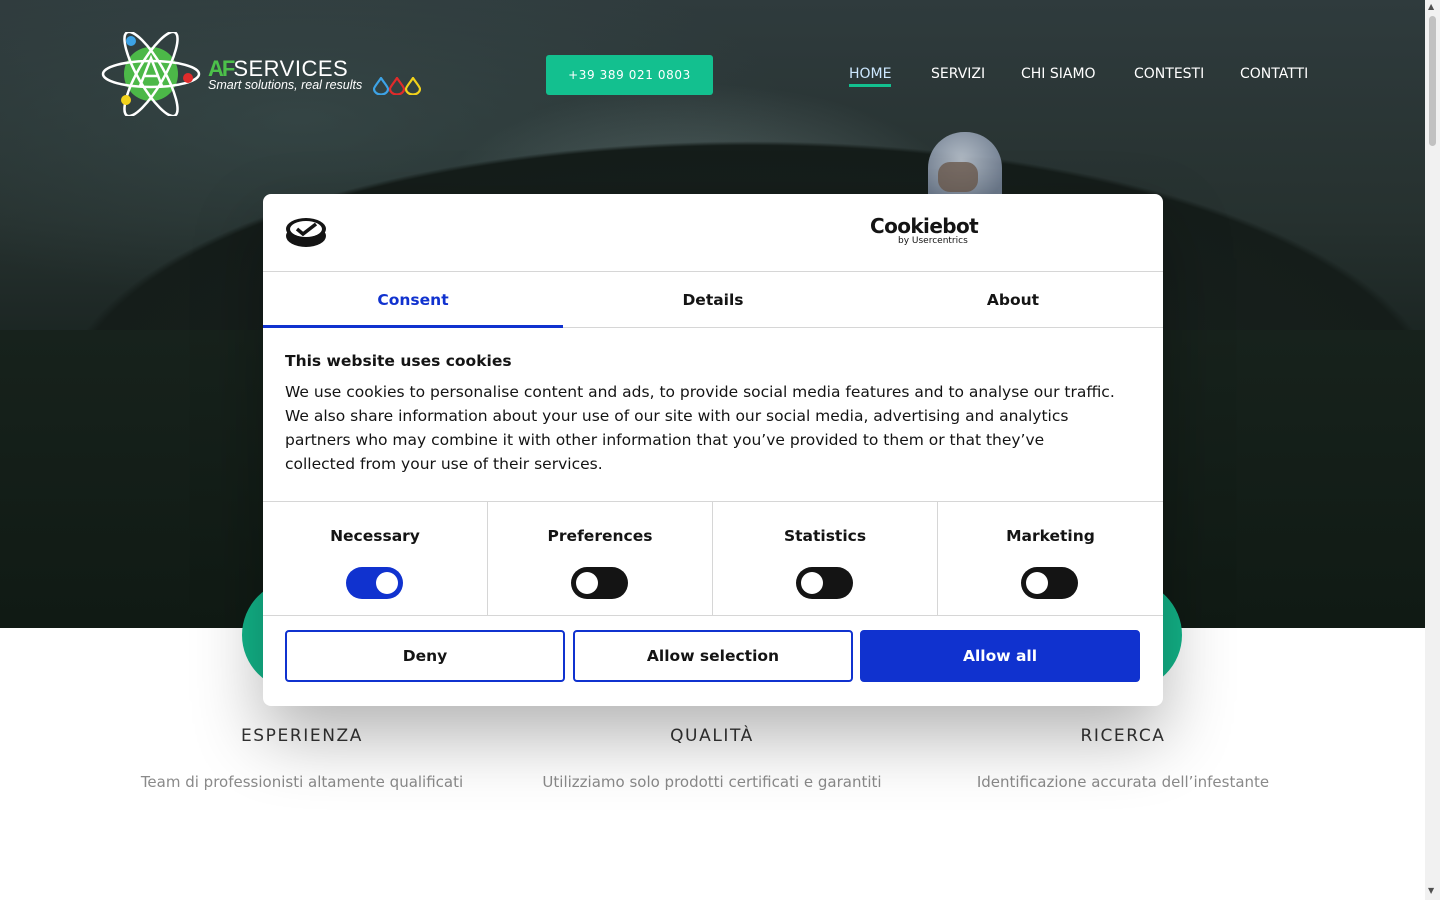 The height and width of the screenshot is (900, 1440). I want to click on feature-text-ricerca: Identificazione accurata dell’infestante, so click(1123, 782).